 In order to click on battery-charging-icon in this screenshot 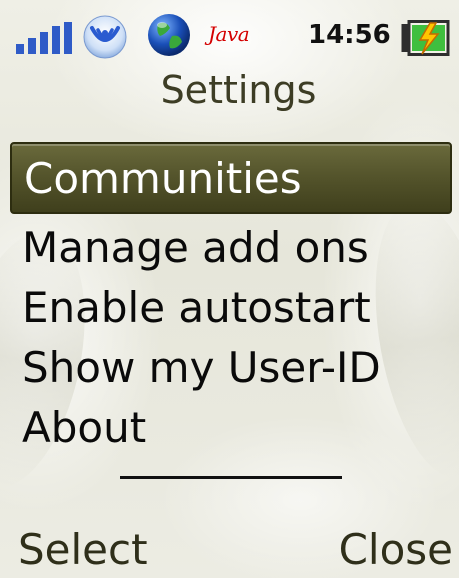, I will do `click(425, 38)`.